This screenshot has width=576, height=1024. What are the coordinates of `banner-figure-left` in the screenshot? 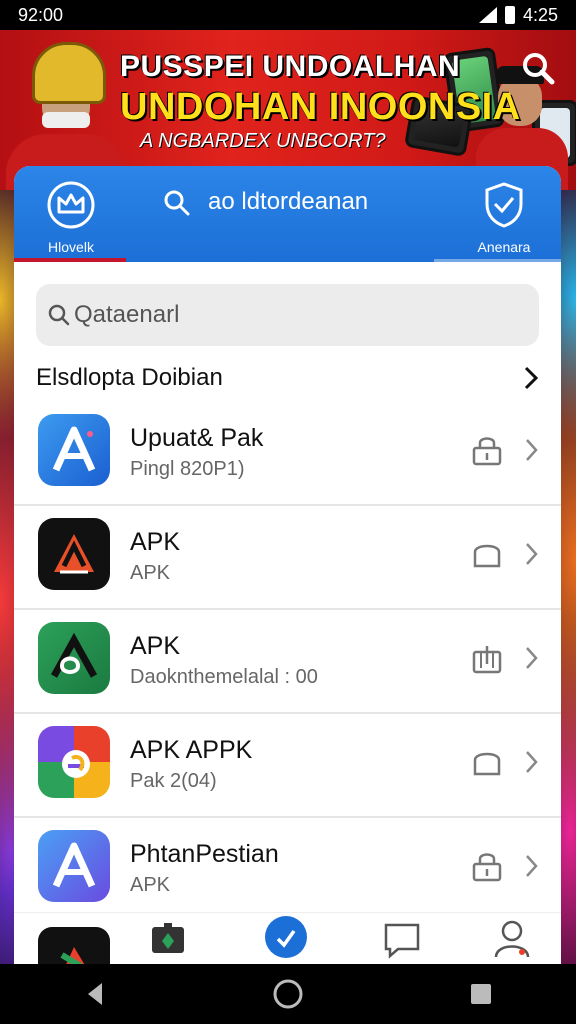 It's located at (66, 116).